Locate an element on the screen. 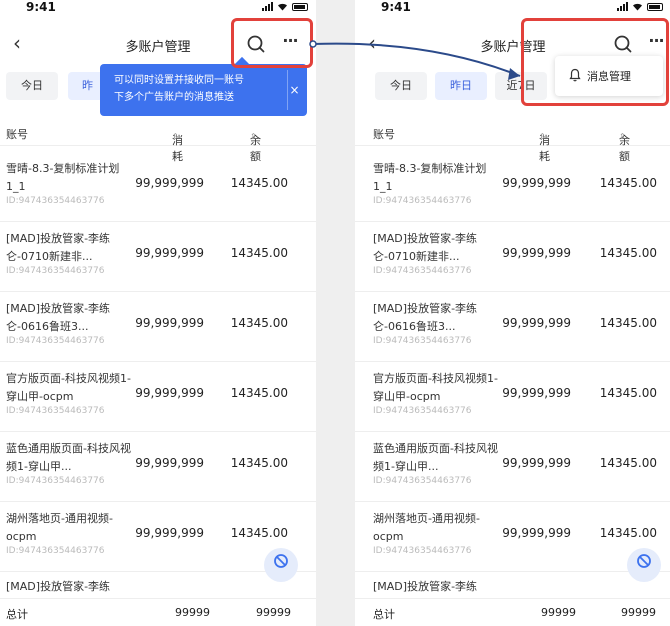 This screenshot has width=670, height=626. tab-yesterday: 昨日 is located at coordinates (461, 86).